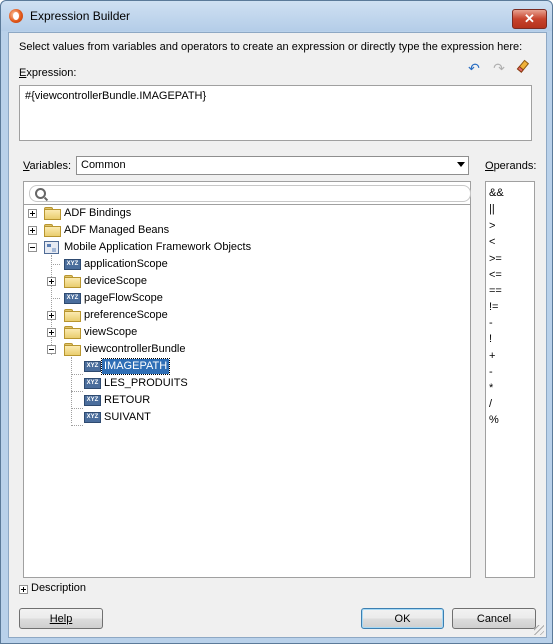 This screenshot has height=644, width=553. Describe the element at coordinates (58, 588) in the screenshot. I see `description-label: Description` at that location.